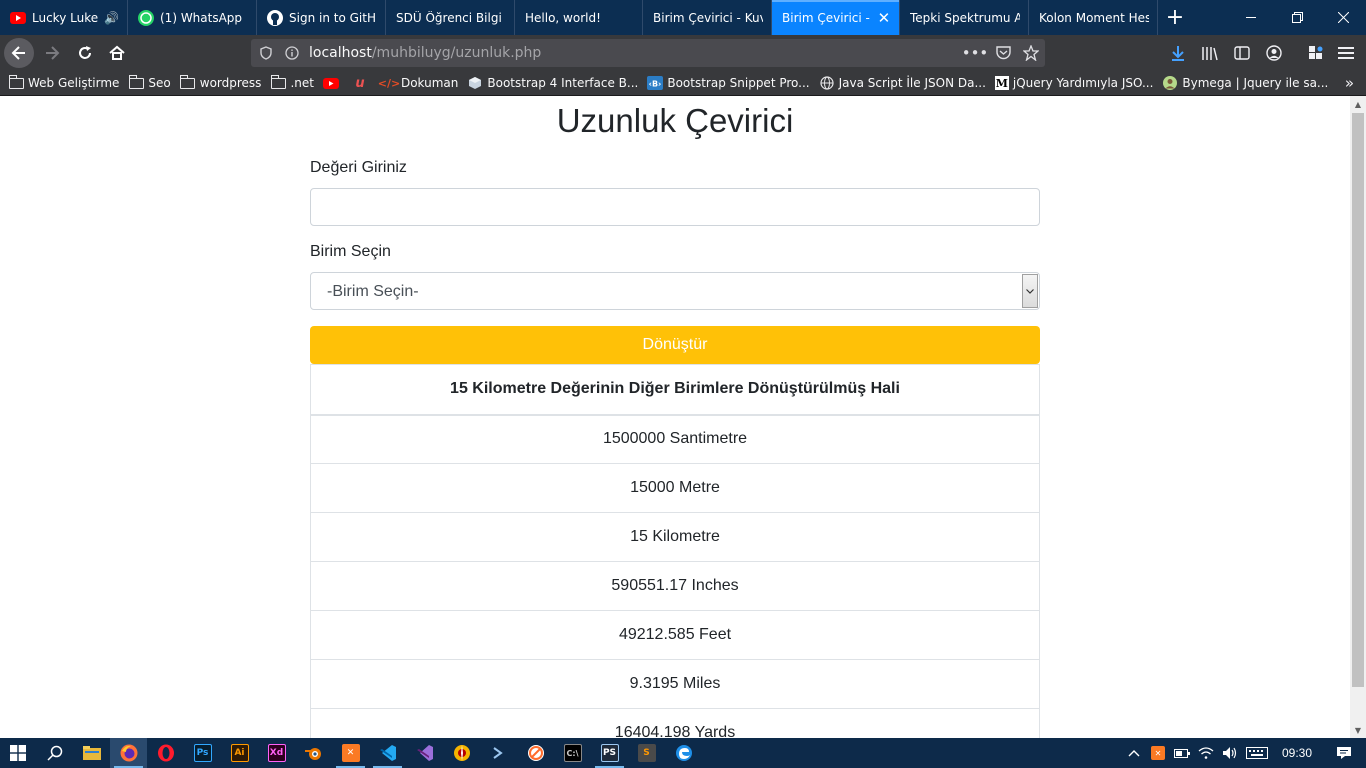  What do you see at coordinates (111, 18) in the screenshot?
I see `speaker-icon: 🔊` at bounding box center [111, 18].